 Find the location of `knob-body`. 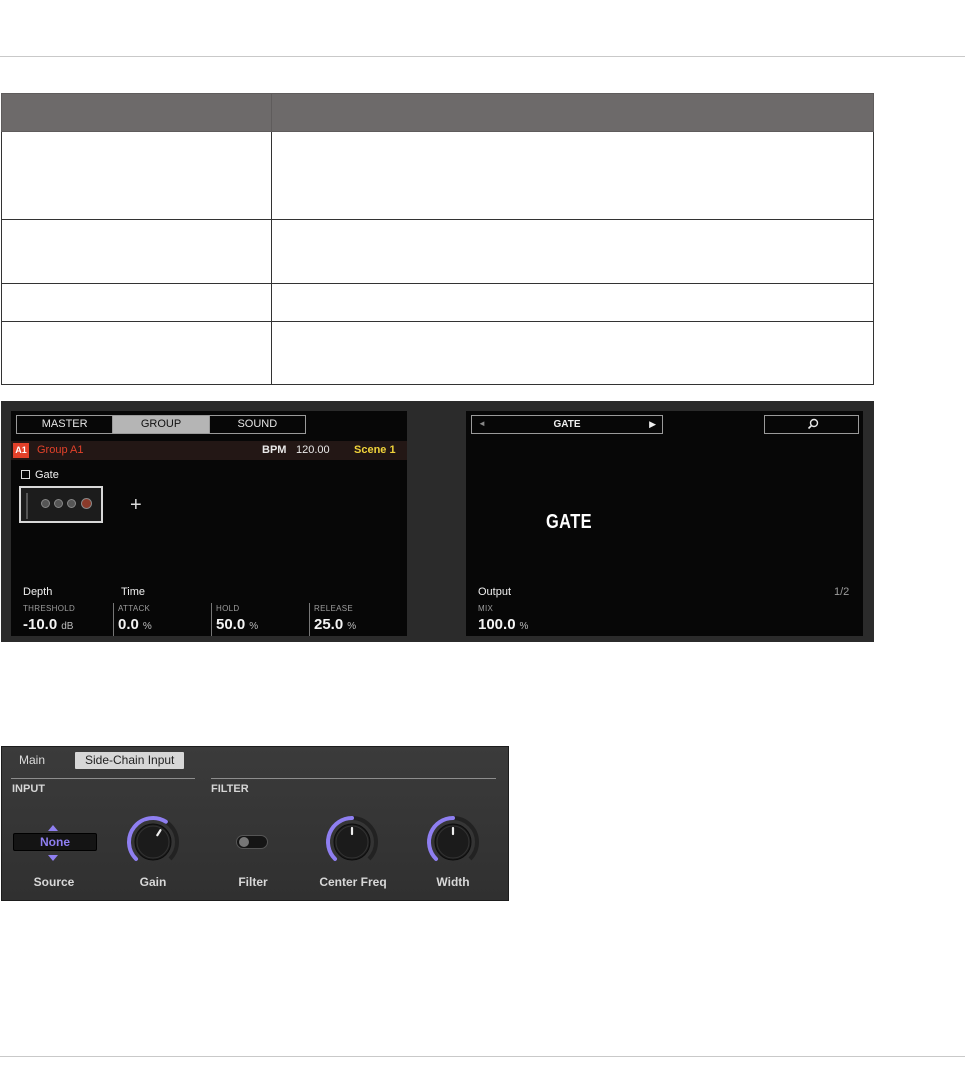

knob-body is located at coordinates (153, 842).